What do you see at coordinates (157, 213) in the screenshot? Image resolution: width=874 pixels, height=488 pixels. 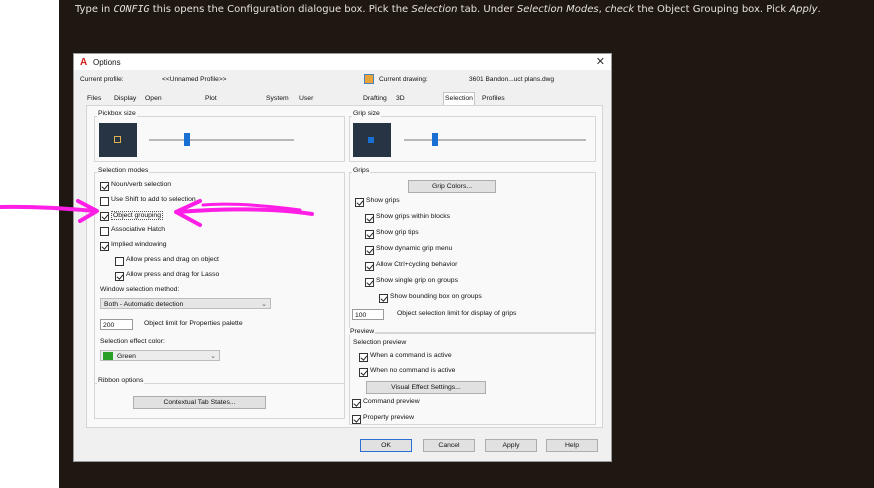 I see `hand-drawn-arrows` at bounding box center [157, 213].